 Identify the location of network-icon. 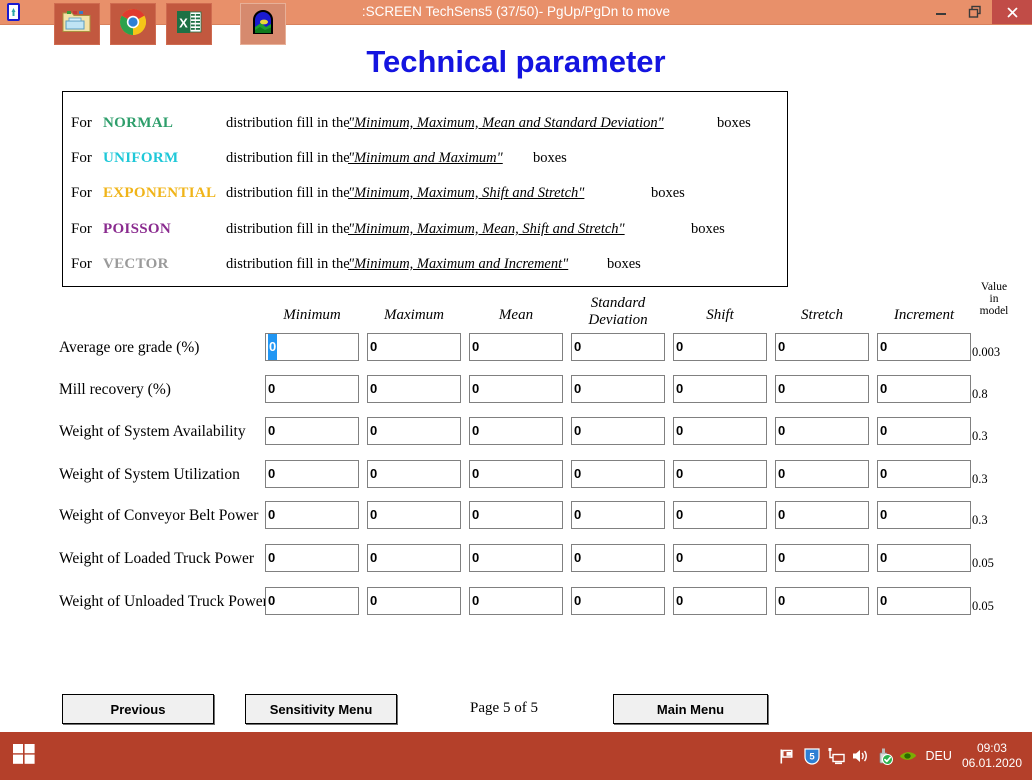
(836, 756).